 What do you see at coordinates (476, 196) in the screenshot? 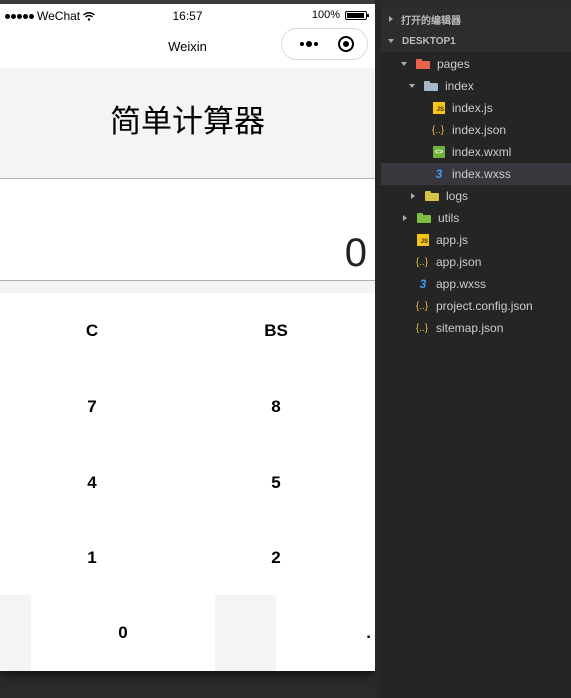
I see `tree-item-logs: logs` at bounding box center [476, 196].